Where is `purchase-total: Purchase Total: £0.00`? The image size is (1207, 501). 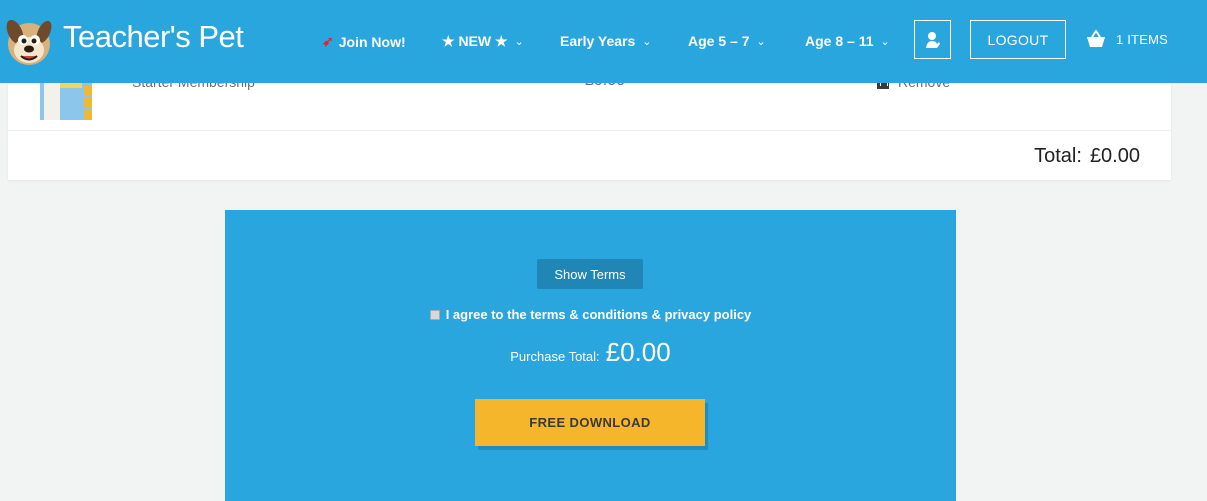 purchase-total: Purchase Total: £0.00 is located at coordinates (590, 352).